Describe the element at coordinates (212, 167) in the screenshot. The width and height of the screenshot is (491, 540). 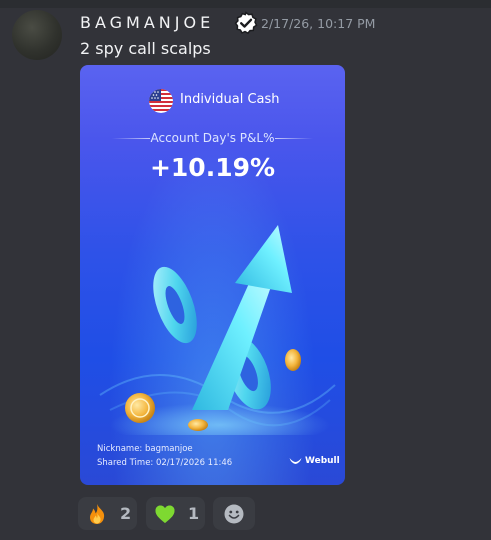
I see `pnl-value: +10.19%` at that location.